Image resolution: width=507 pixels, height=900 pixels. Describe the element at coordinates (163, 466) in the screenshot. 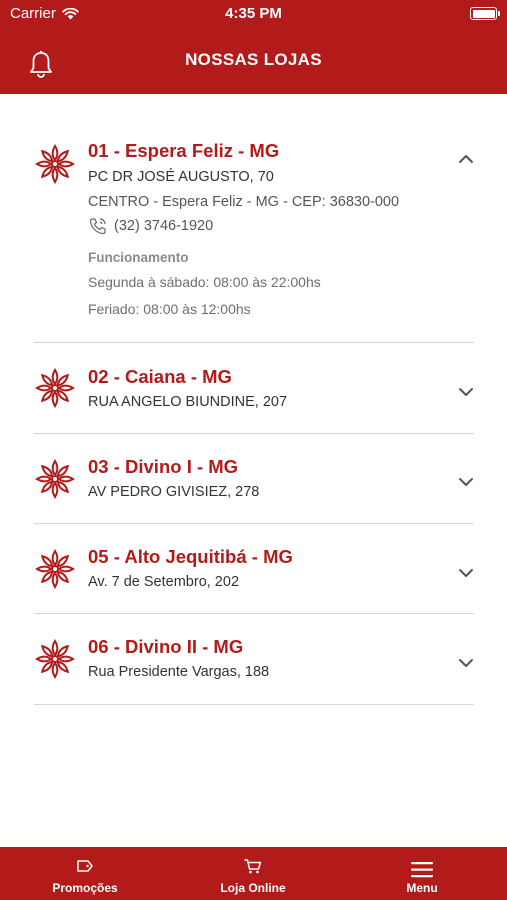

I see `store-name: 03 - Divino I - MG` at that location.